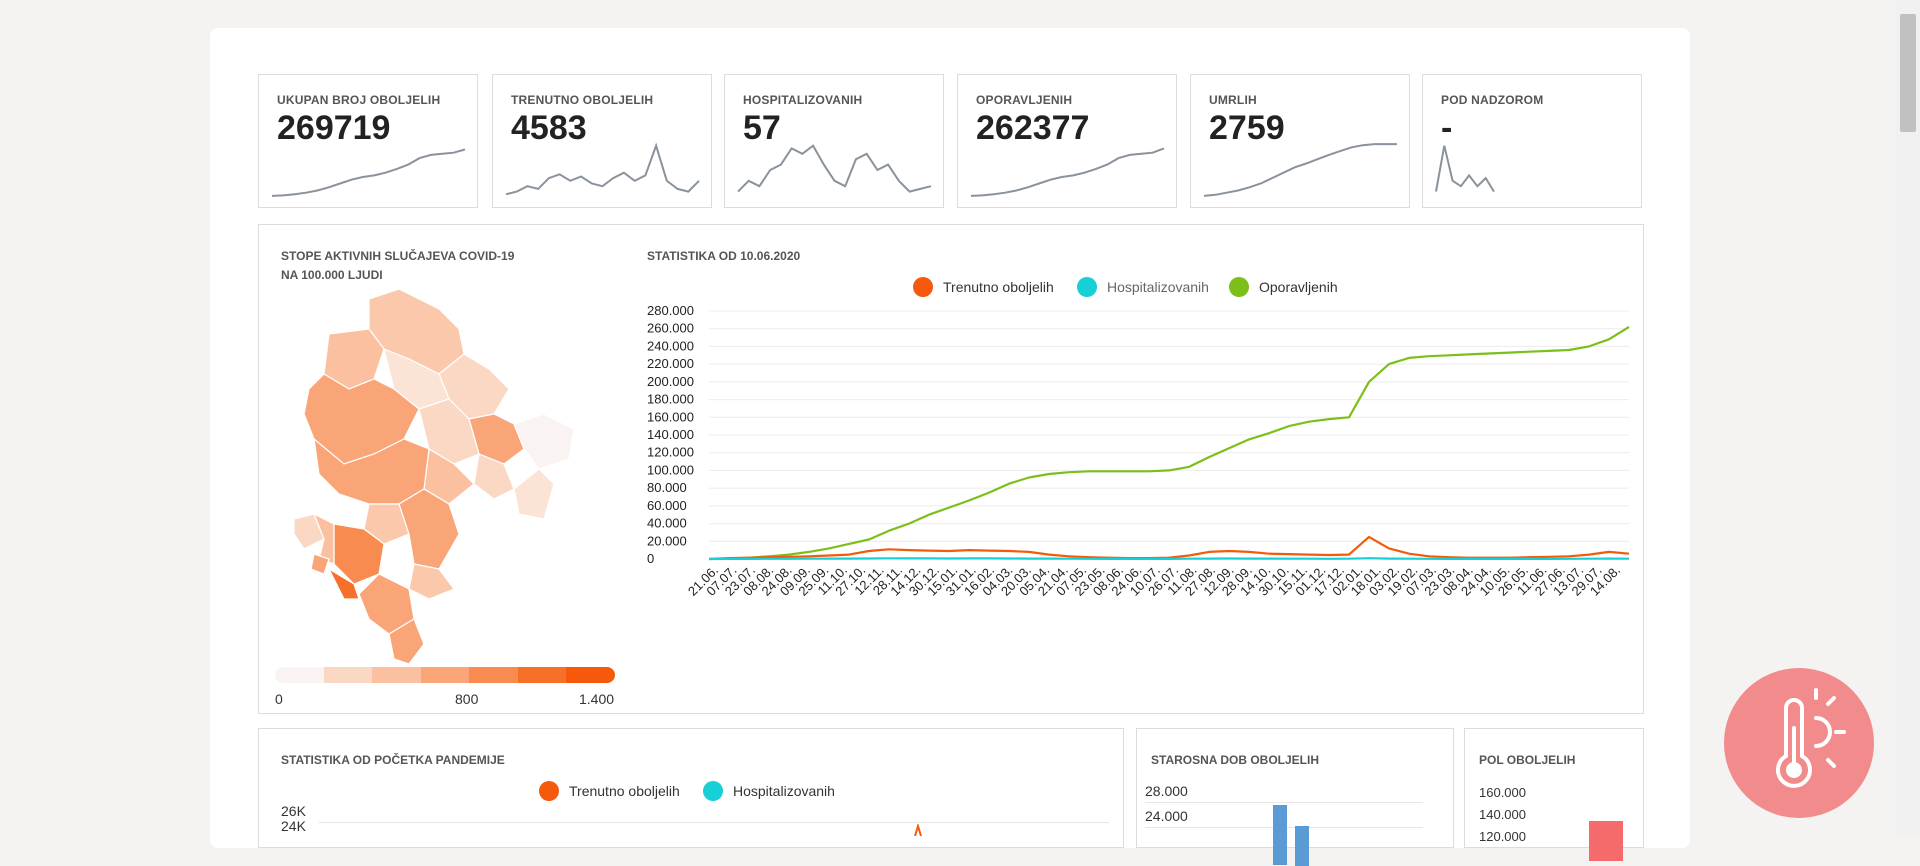  Describe the element at coordinates (670, 452) in the screenshot. I see `y-tick-label: 120.000` at that location.